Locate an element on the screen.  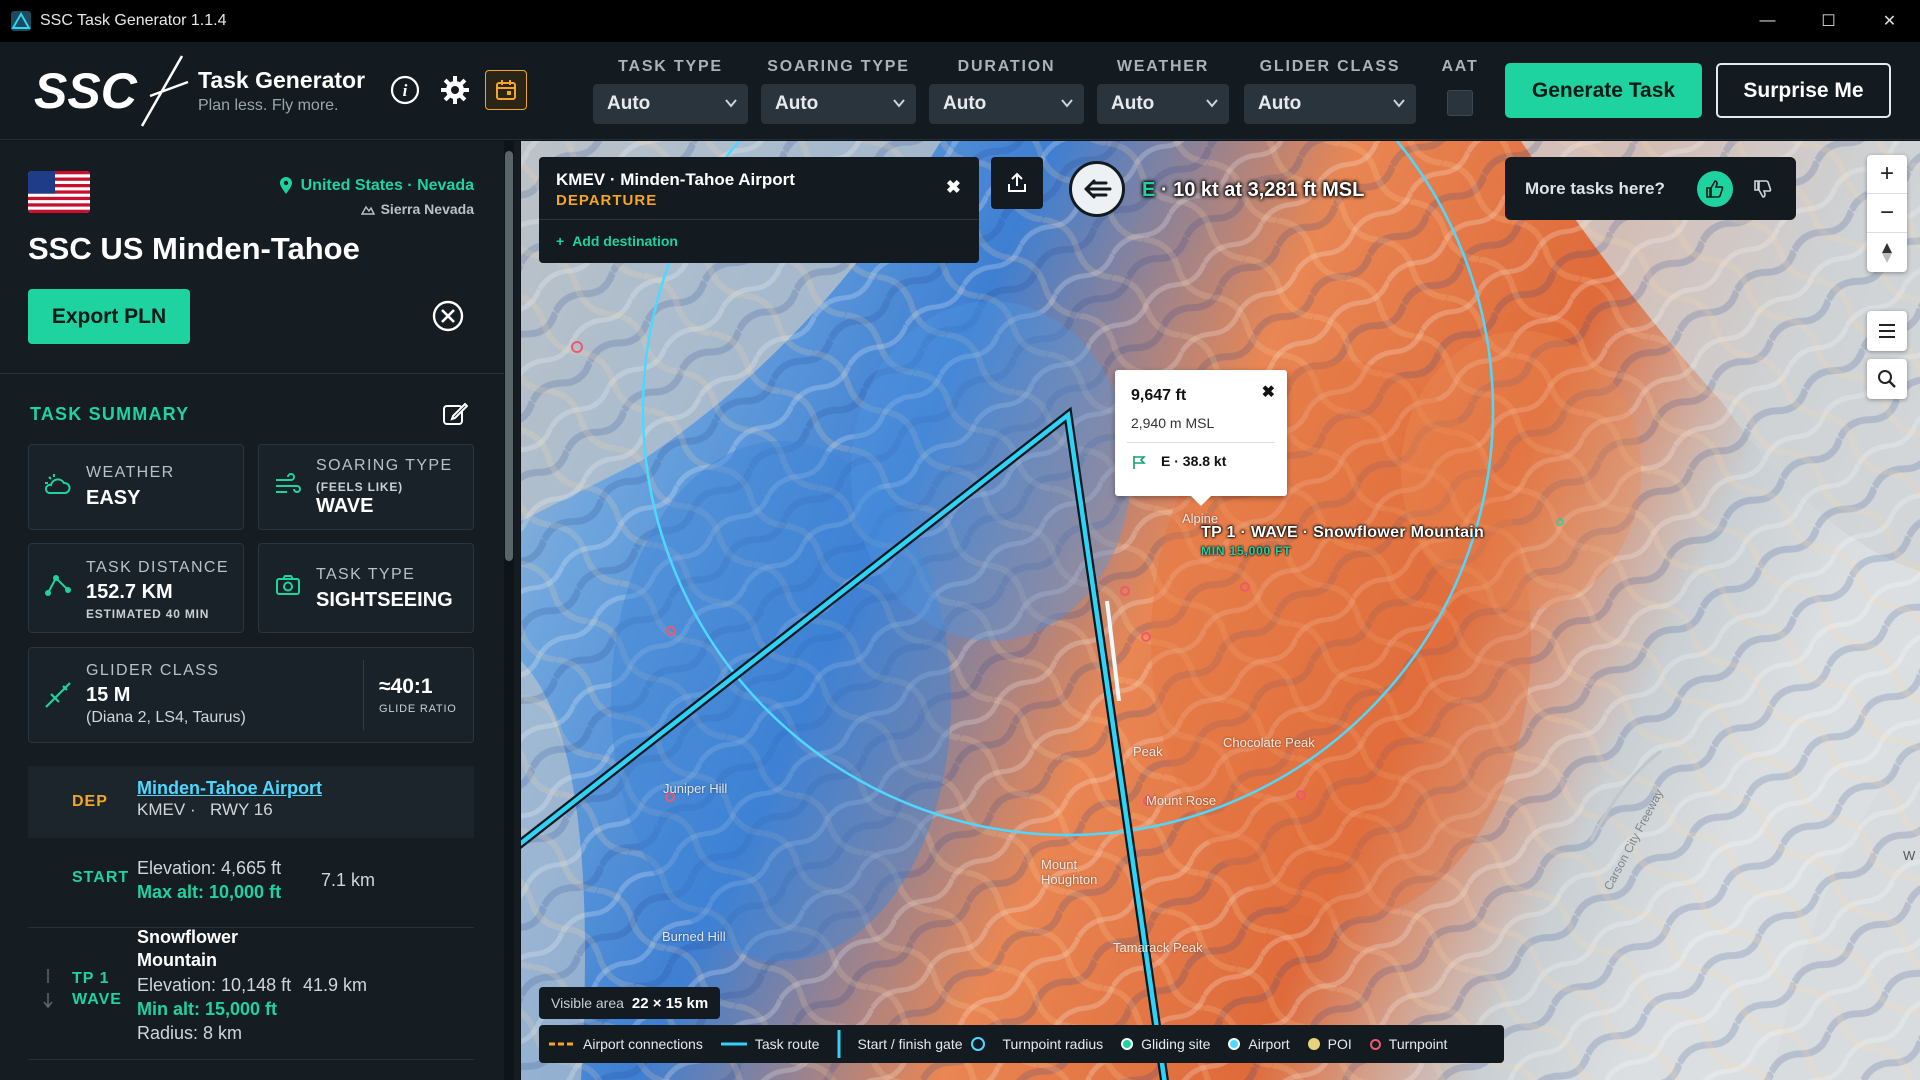
legend-turnpoint-radius: Turnpoint radius is located at coordinates (1053, 1044).